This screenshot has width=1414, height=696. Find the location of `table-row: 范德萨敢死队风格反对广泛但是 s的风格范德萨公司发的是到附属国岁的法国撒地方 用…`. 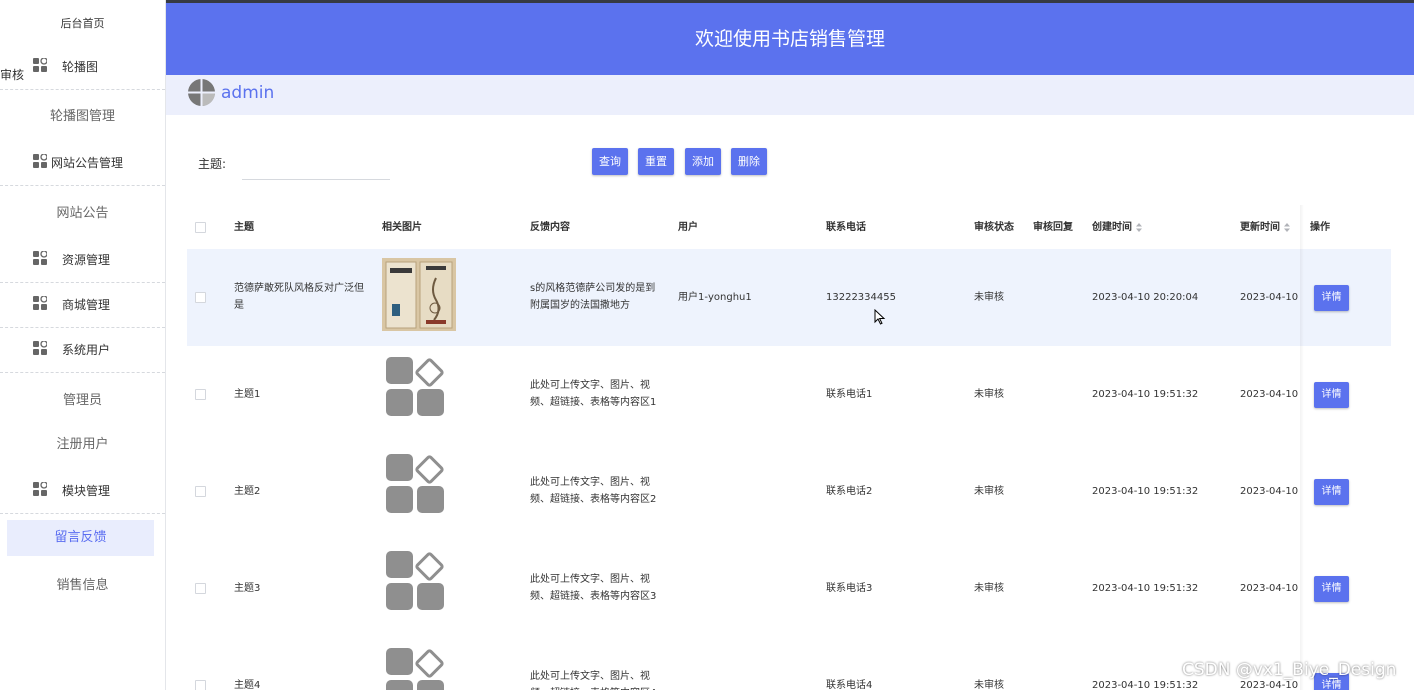

table-row: 范德萨敢死队风格反对广泛但是 s的风格范德萨公司发的是到附属国岁的法国撒地方 用… is located at coordinates (789, 297).